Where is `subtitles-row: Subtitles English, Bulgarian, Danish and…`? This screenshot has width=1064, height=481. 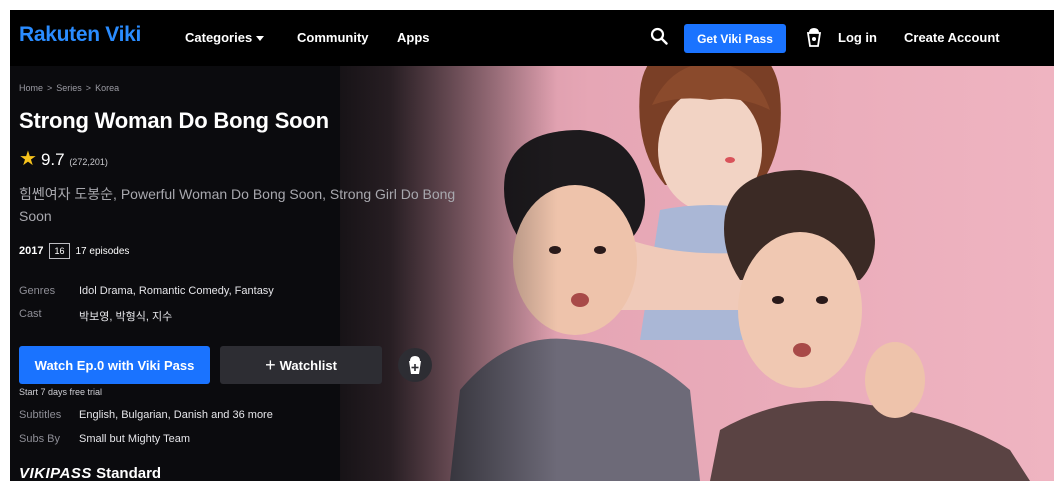
subtitles-row: Subtitles English, Bulgarian, Danish and… is located at coordinates (146, 415).